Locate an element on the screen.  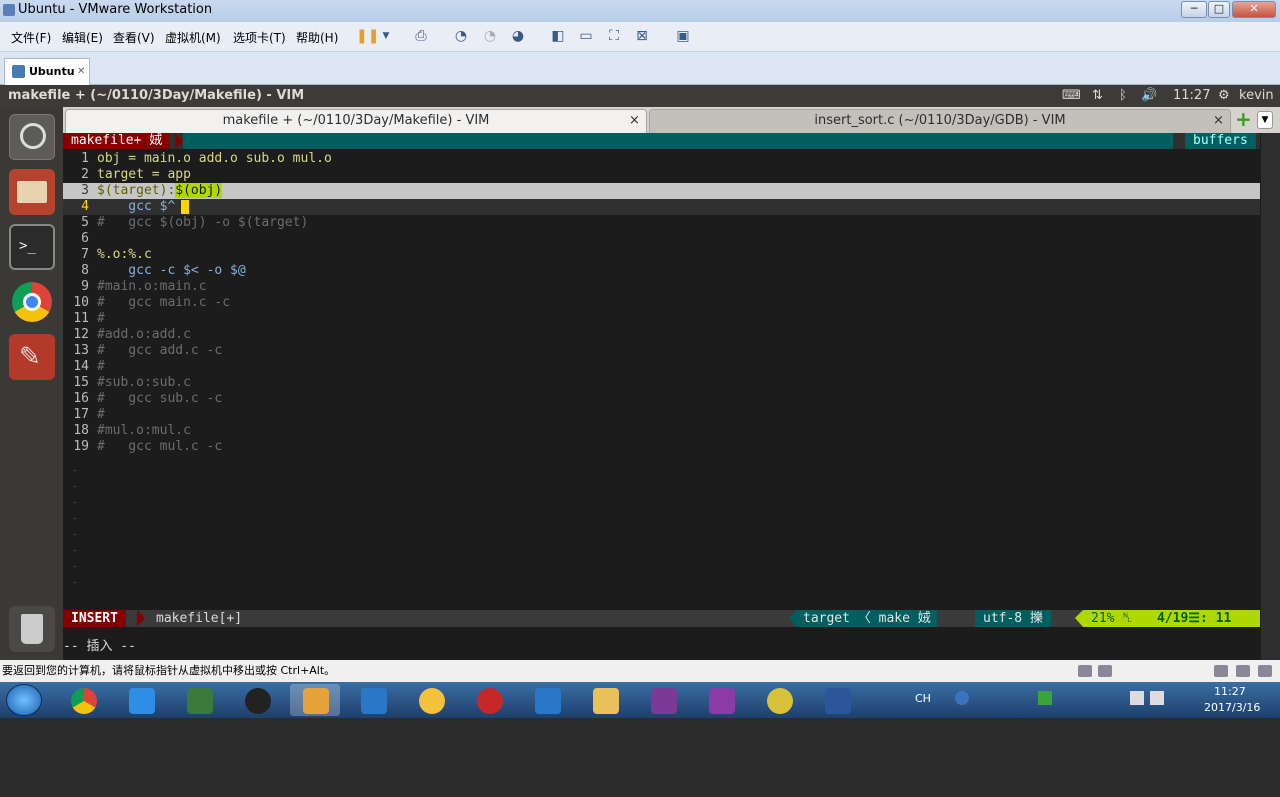
code-line: 6 is located at coordinates (661, 239).